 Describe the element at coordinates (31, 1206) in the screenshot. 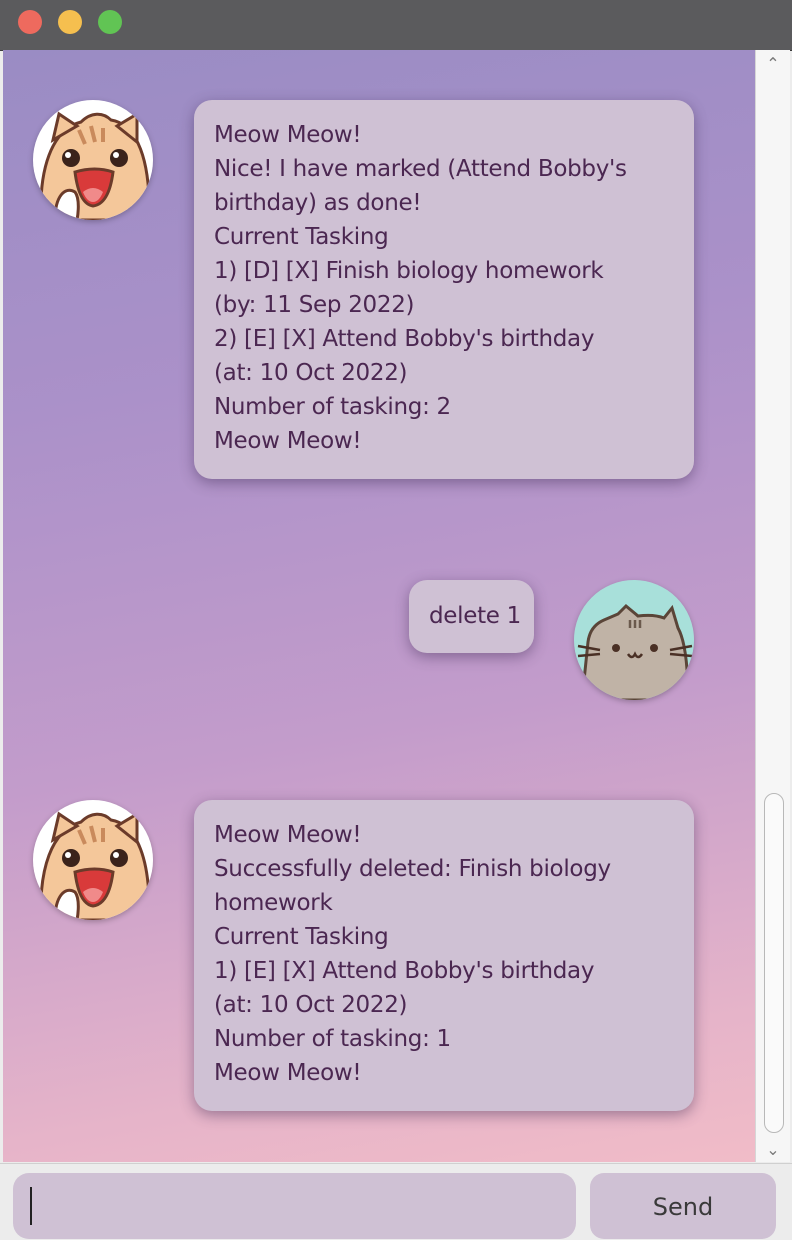

I see `text-caret` at that location.